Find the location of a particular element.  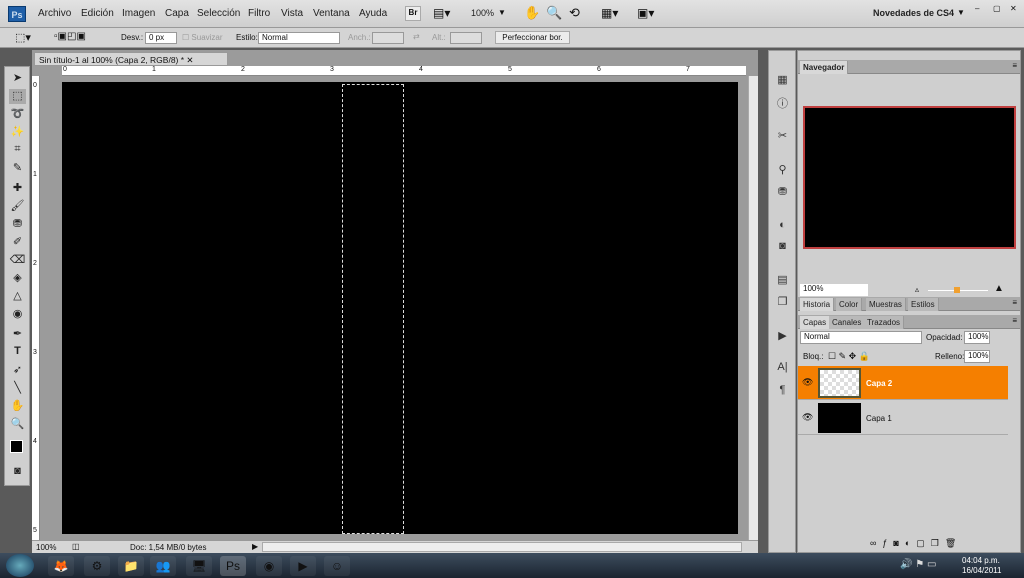

refine-edge-button: Perfeccionar bor. is located at coordinates (532, 37).